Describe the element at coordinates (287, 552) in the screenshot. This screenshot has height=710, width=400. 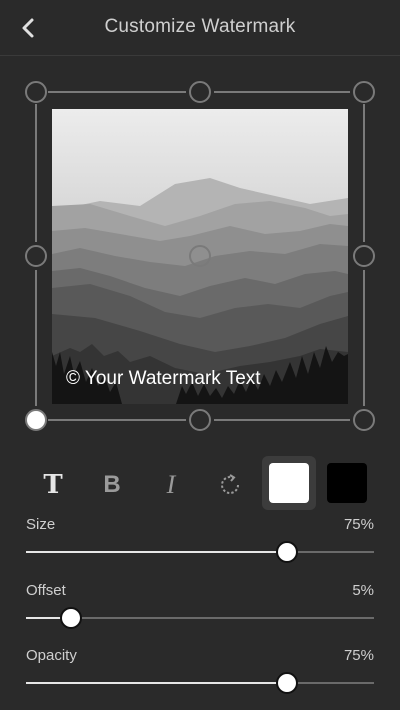
I see `size-slider-thumb` at that location.